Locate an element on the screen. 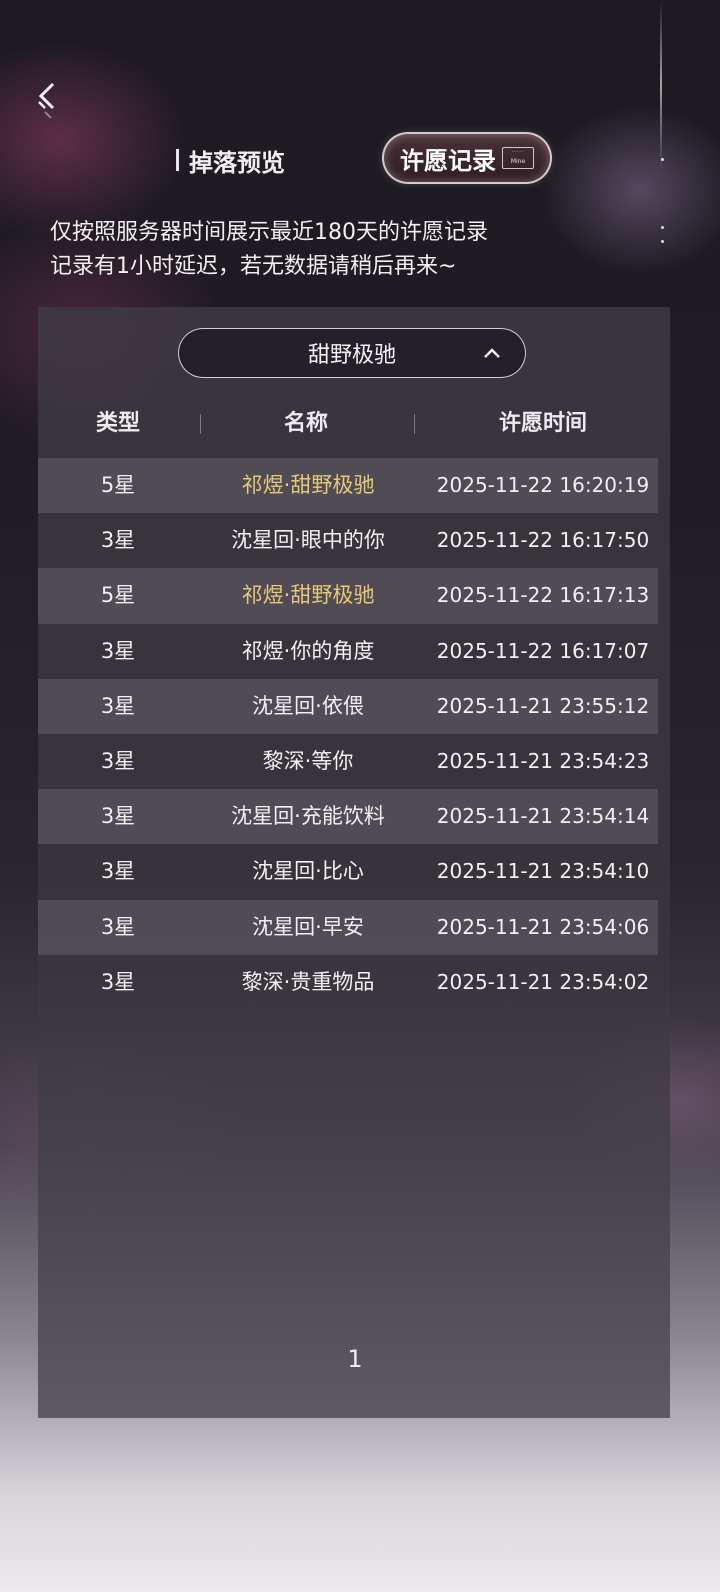 The width and height of the screenshot is (720, 1592). tab-wish-record: 许愿记录 ····· Mine is located at coordinates (467, 158).